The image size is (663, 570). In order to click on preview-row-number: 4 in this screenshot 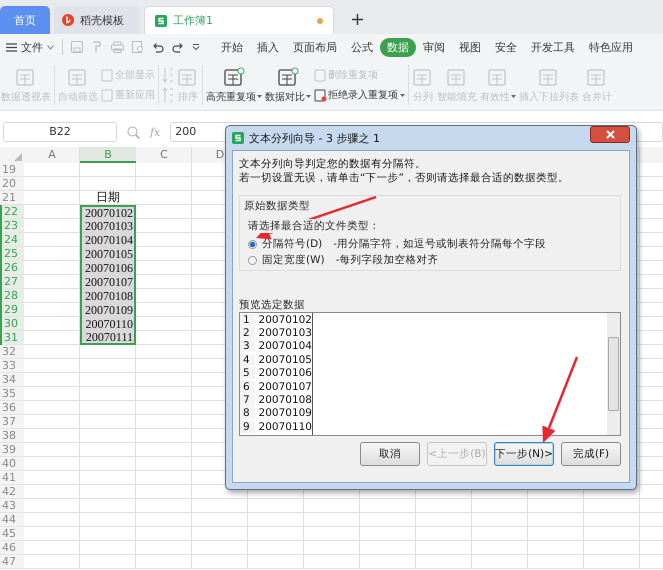, I will do `click(247, 360)`.